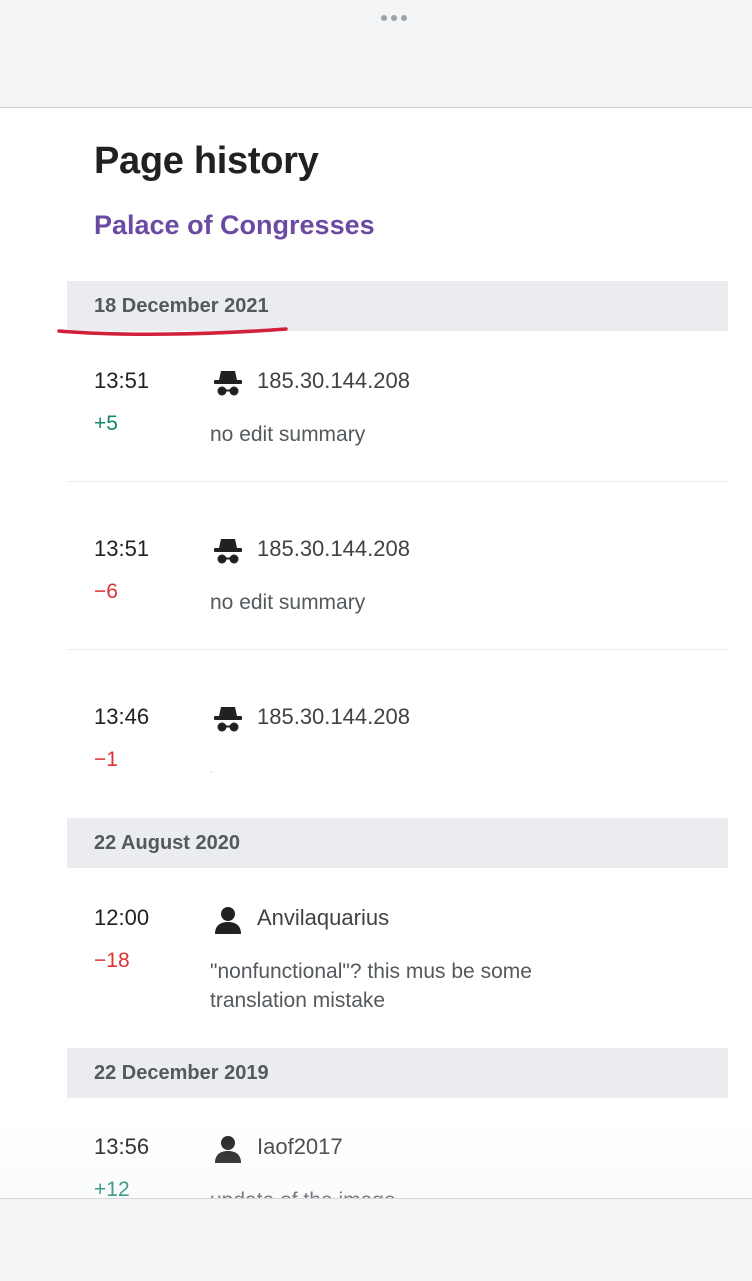 This screenshot has height=1281, width=752. I want to click on revision-time: 13:46, so click(121, 717).